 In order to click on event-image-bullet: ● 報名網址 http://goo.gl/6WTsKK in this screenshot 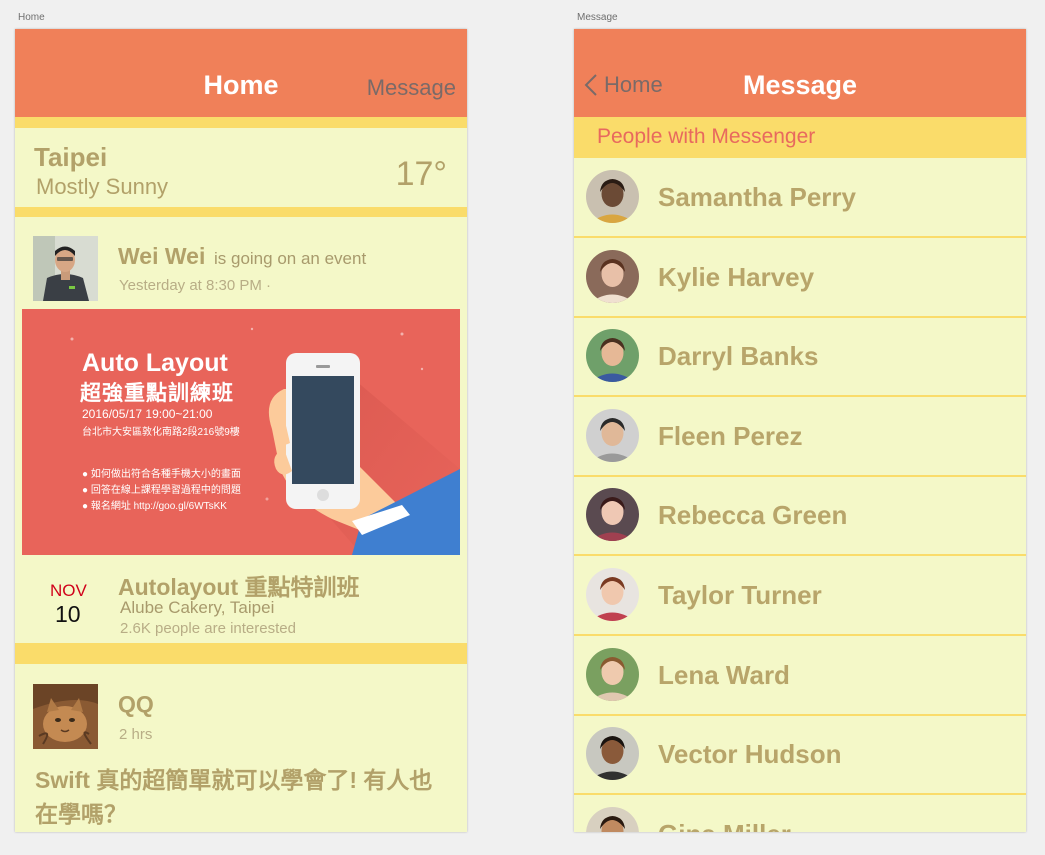, I will do `click(154, 506)`.